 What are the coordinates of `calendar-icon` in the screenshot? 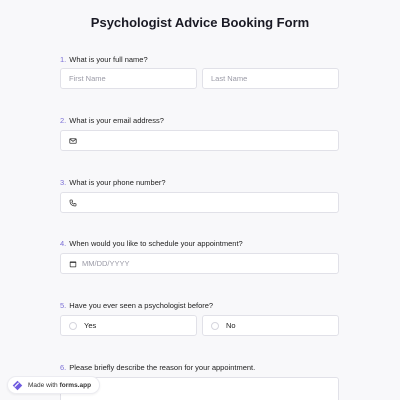 It's located at (73, 264).